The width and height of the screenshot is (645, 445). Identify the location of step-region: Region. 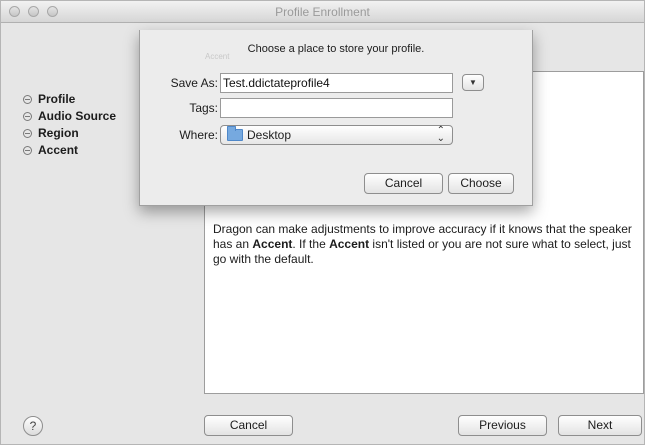
(69, 133).